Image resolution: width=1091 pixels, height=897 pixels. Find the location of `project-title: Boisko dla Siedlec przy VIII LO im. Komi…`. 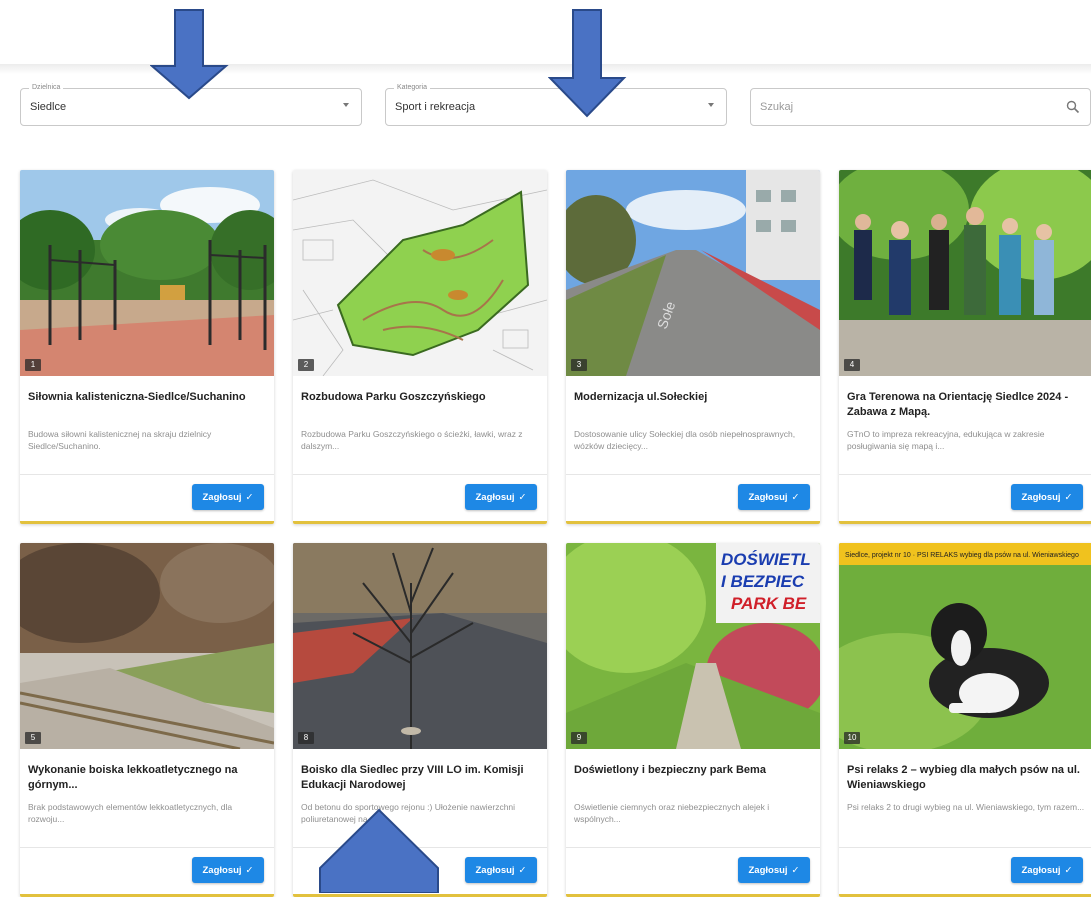

project-title: Boisko dla Siedlec przy VIII LO im. Komi… is located at coordinates (420, 778).